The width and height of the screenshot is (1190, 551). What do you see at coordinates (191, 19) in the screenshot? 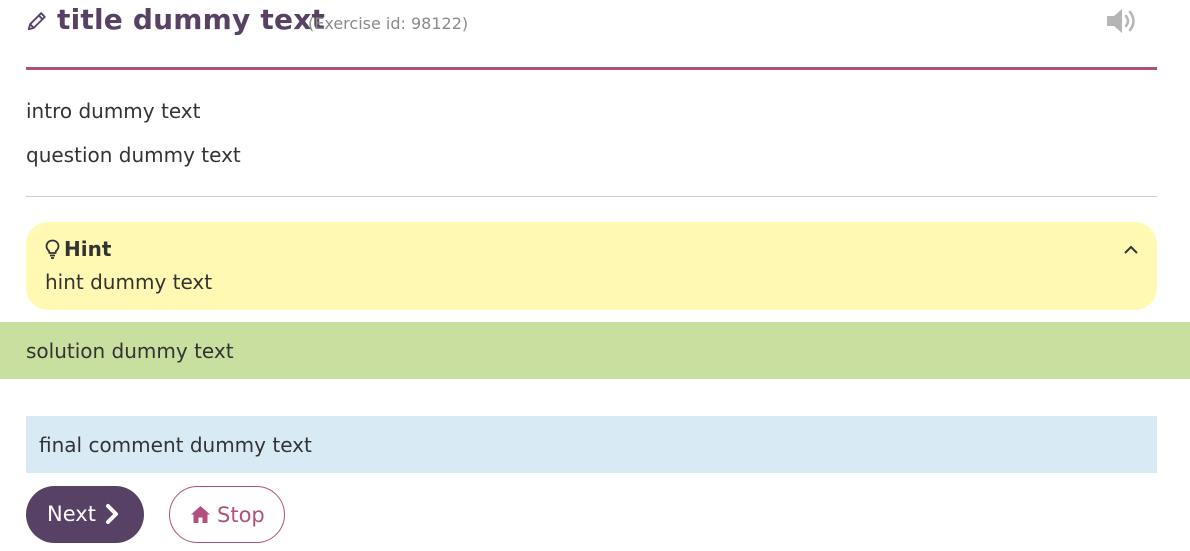
I see `page-title: title dummy text` at bounding box center [191, 19].